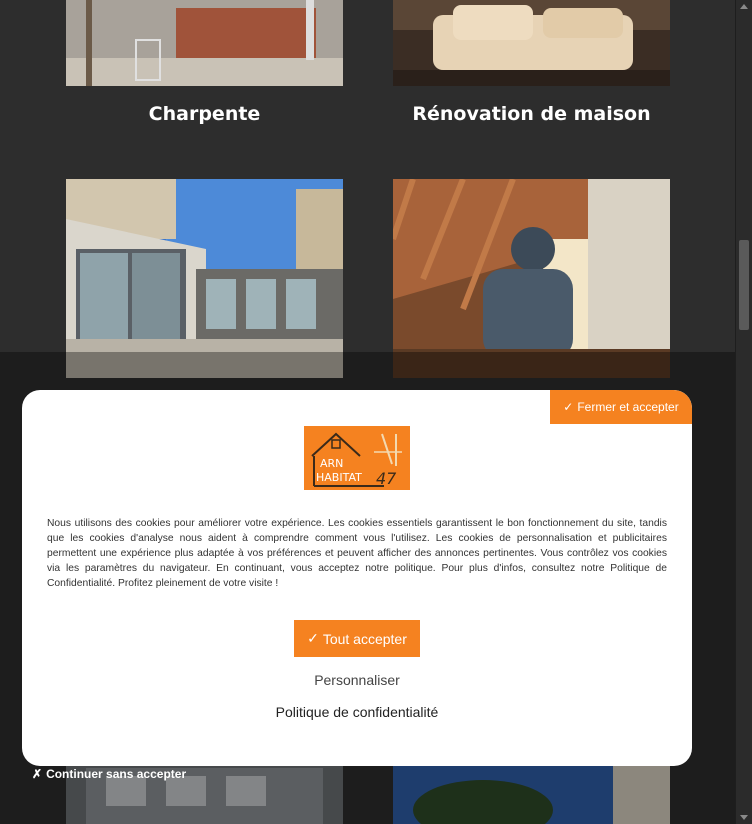 This screenshot has height=824, width=752. What do you see at coordinates (744, 817) in the screenshot?
I see `scroll-down-icon` at bounding box center [744, 817].